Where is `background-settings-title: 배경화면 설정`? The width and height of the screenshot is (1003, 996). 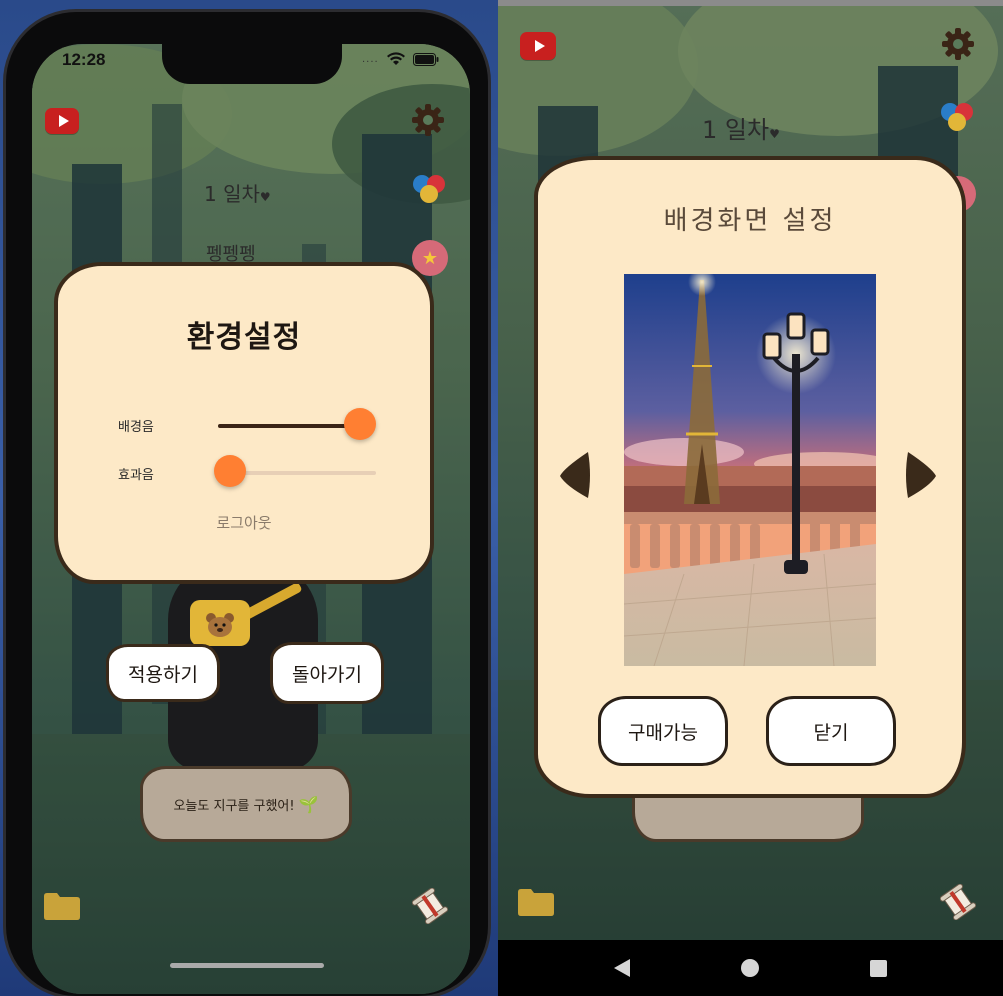
background-settings-title: 배경화면 설정 is located at coordinates (750, 221).